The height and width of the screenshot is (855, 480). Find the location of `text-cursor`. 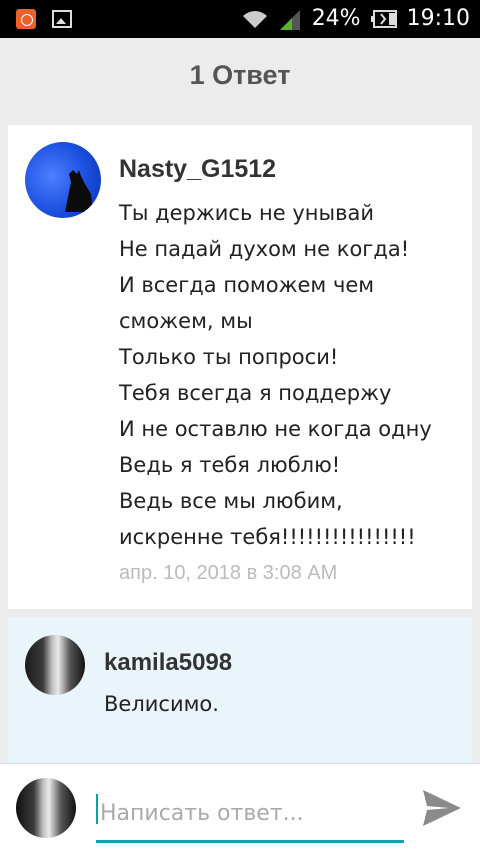

text-cursor is located at coordinates (97, 809).